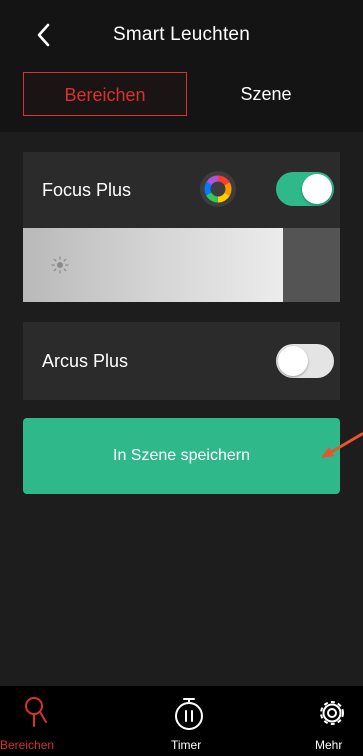 This screenshot has height=756, width=363. I want to click on annotation-arrow-icon, so click(342, 445).